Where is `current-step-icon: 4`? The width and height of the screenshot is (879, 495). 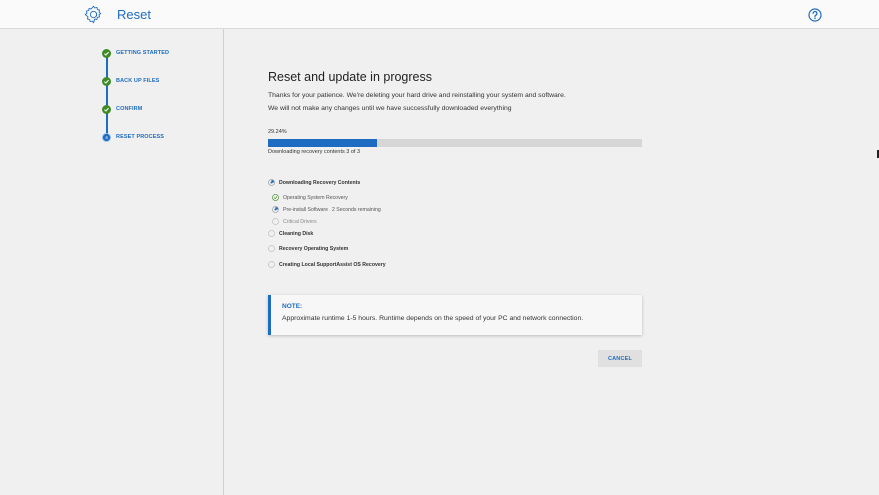
current-step-icon: 4 is located at coordinates (106, 137).